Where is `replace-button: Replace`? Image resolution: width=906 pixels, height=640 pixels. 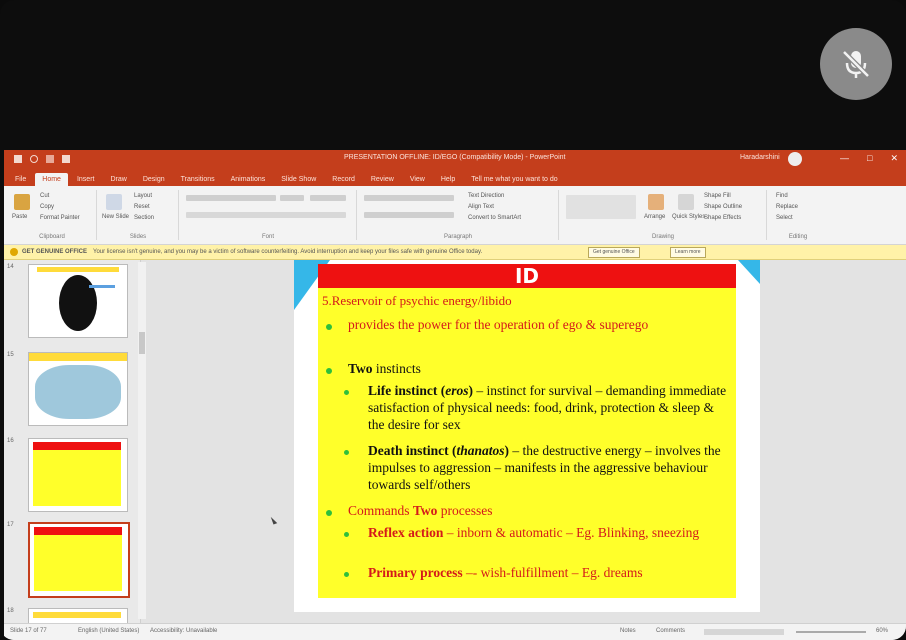 replace-button: Replace is located at coordinates (787, 207).